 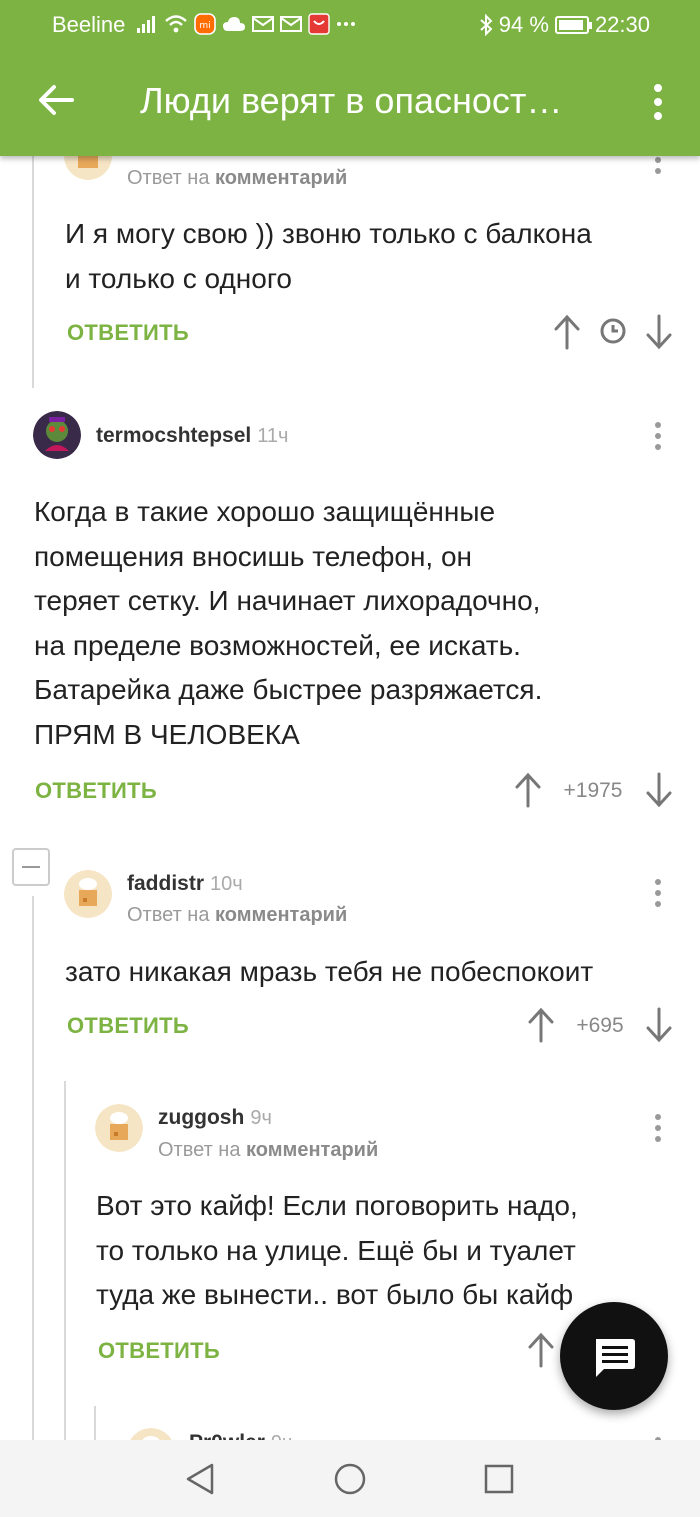 What do you see at coordinates (622, 24) in the screenshot?
I see `clock: 22:30` at bounding box center [622, 24].